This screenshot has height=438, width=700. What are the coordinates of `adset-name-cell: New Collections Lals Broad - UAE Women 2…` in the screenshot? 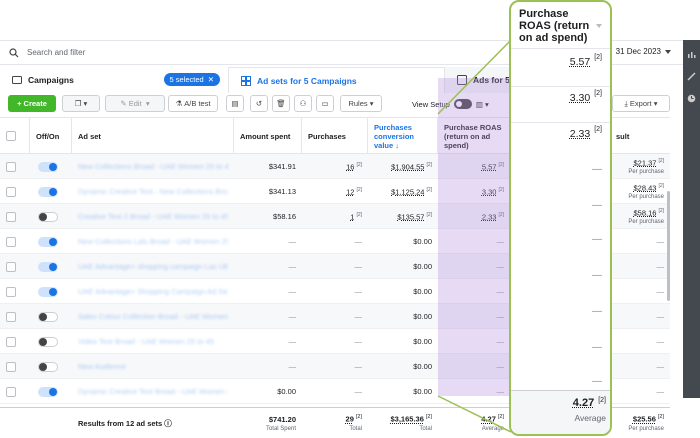 It's located at (153, 241).